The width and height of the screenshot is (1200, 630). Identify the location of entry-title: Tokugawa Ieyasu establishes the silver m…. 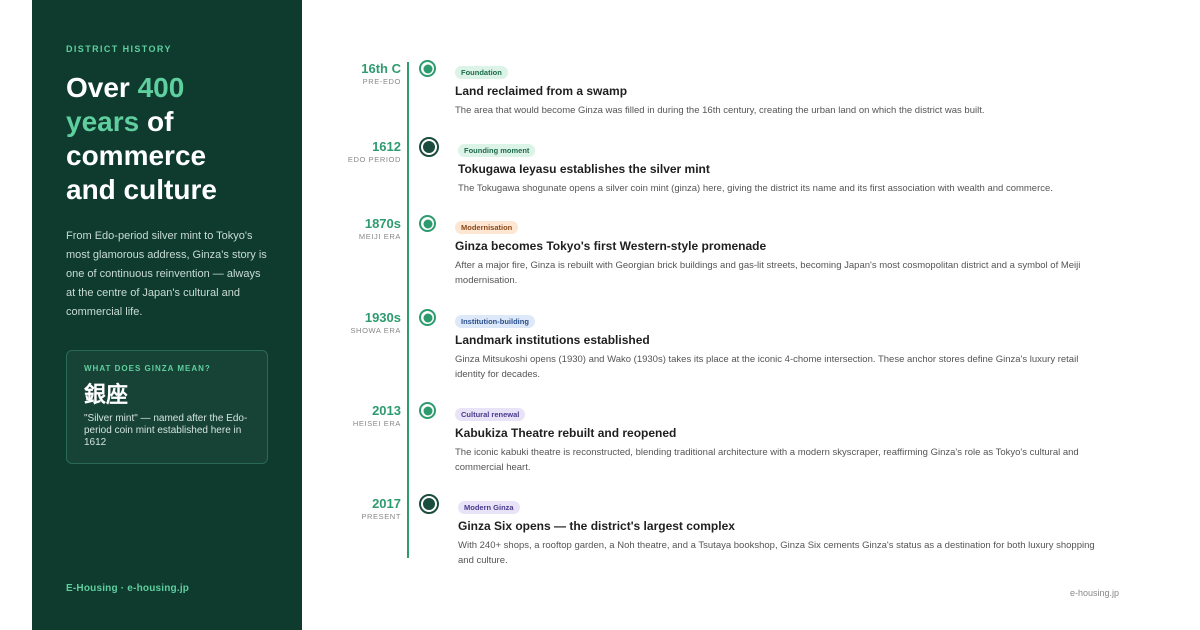
(584, 169).